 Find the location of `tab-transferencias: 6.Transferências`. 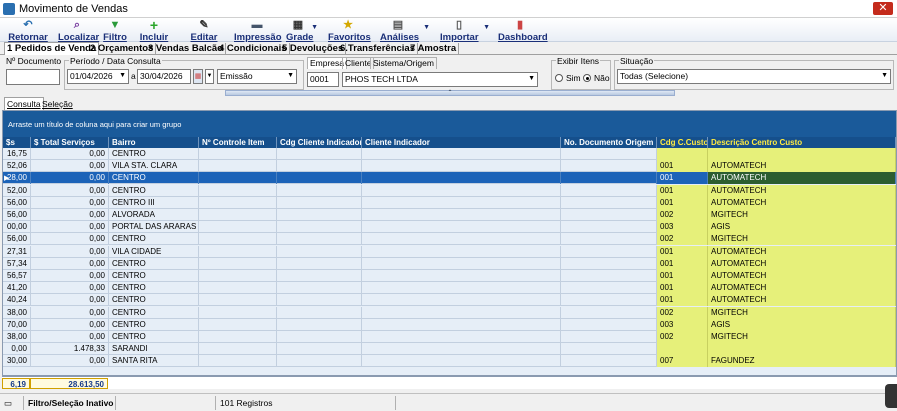

tab-transferencias: 6.Transferências is located at coordinates (378, 49).